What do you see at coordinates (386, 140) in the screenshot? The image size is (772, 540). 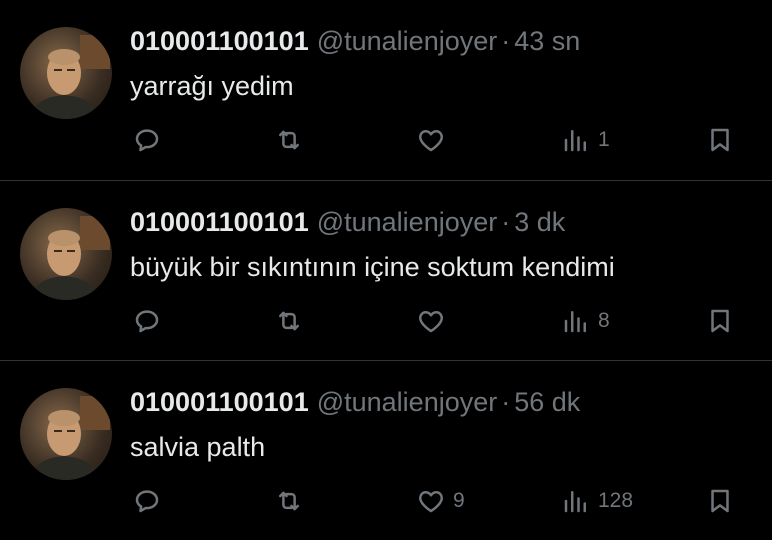 I see `tweet-actions: 1` at bounding box center [386, 140].